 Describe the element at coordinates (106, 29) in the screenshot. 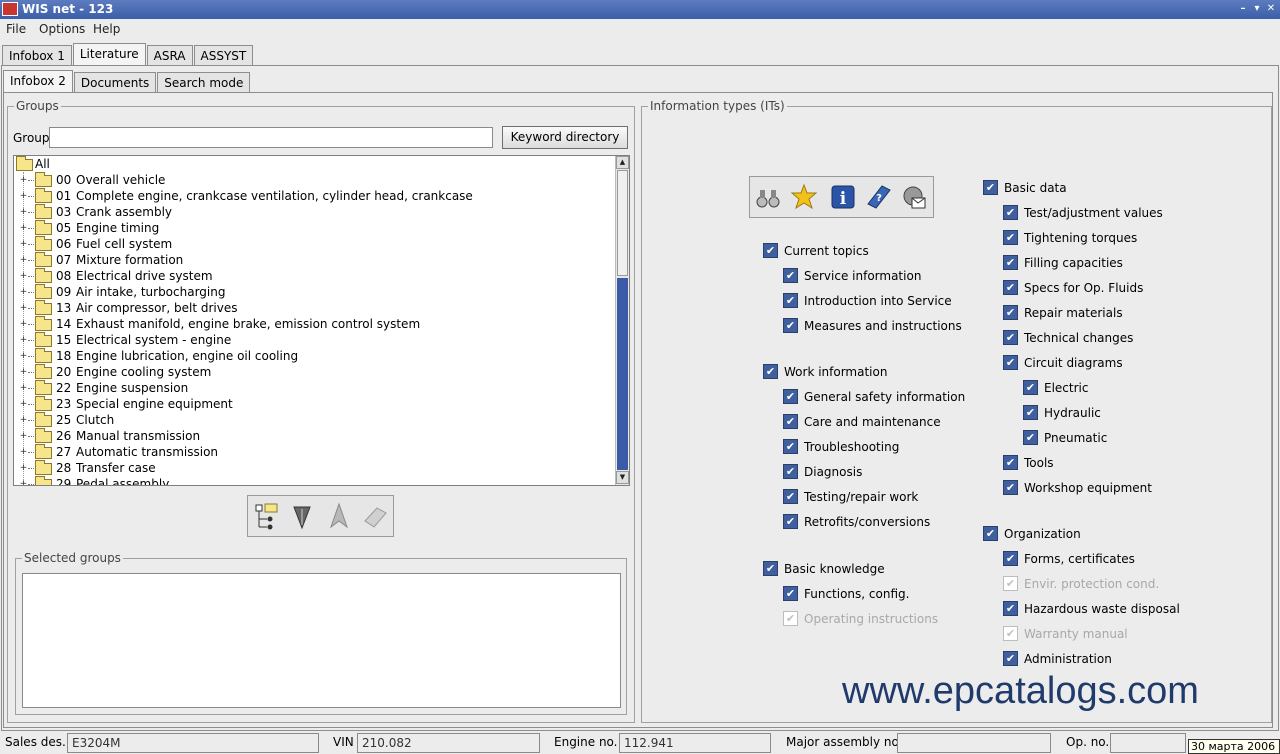

I see `menu-help: Help` at that location.